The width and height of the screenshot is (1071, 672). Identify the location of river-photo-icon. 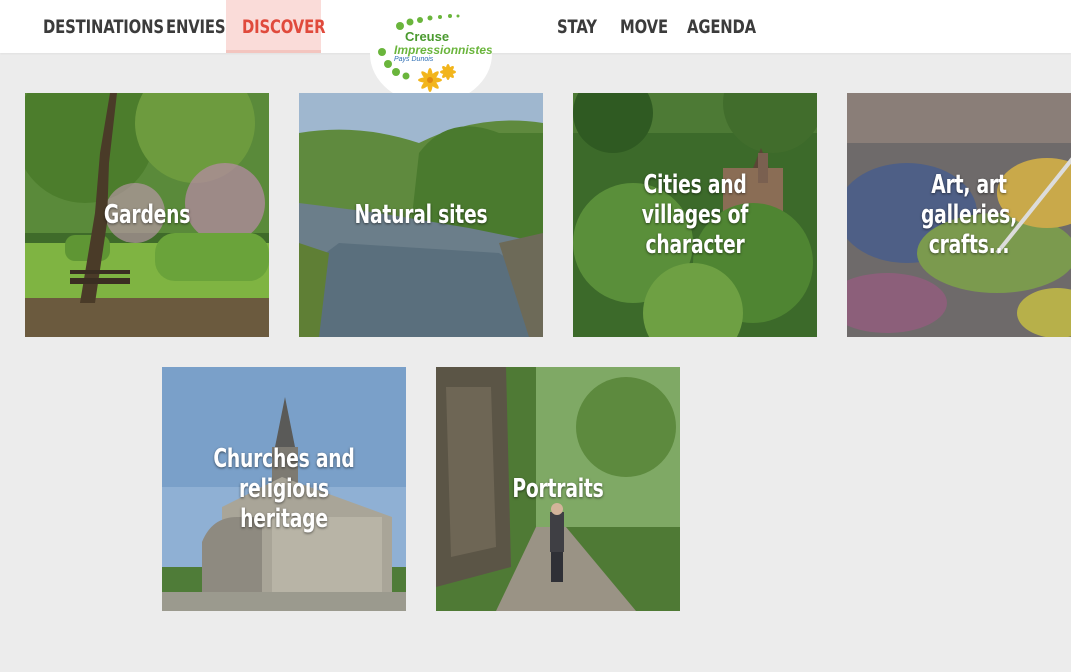
(421, 215).